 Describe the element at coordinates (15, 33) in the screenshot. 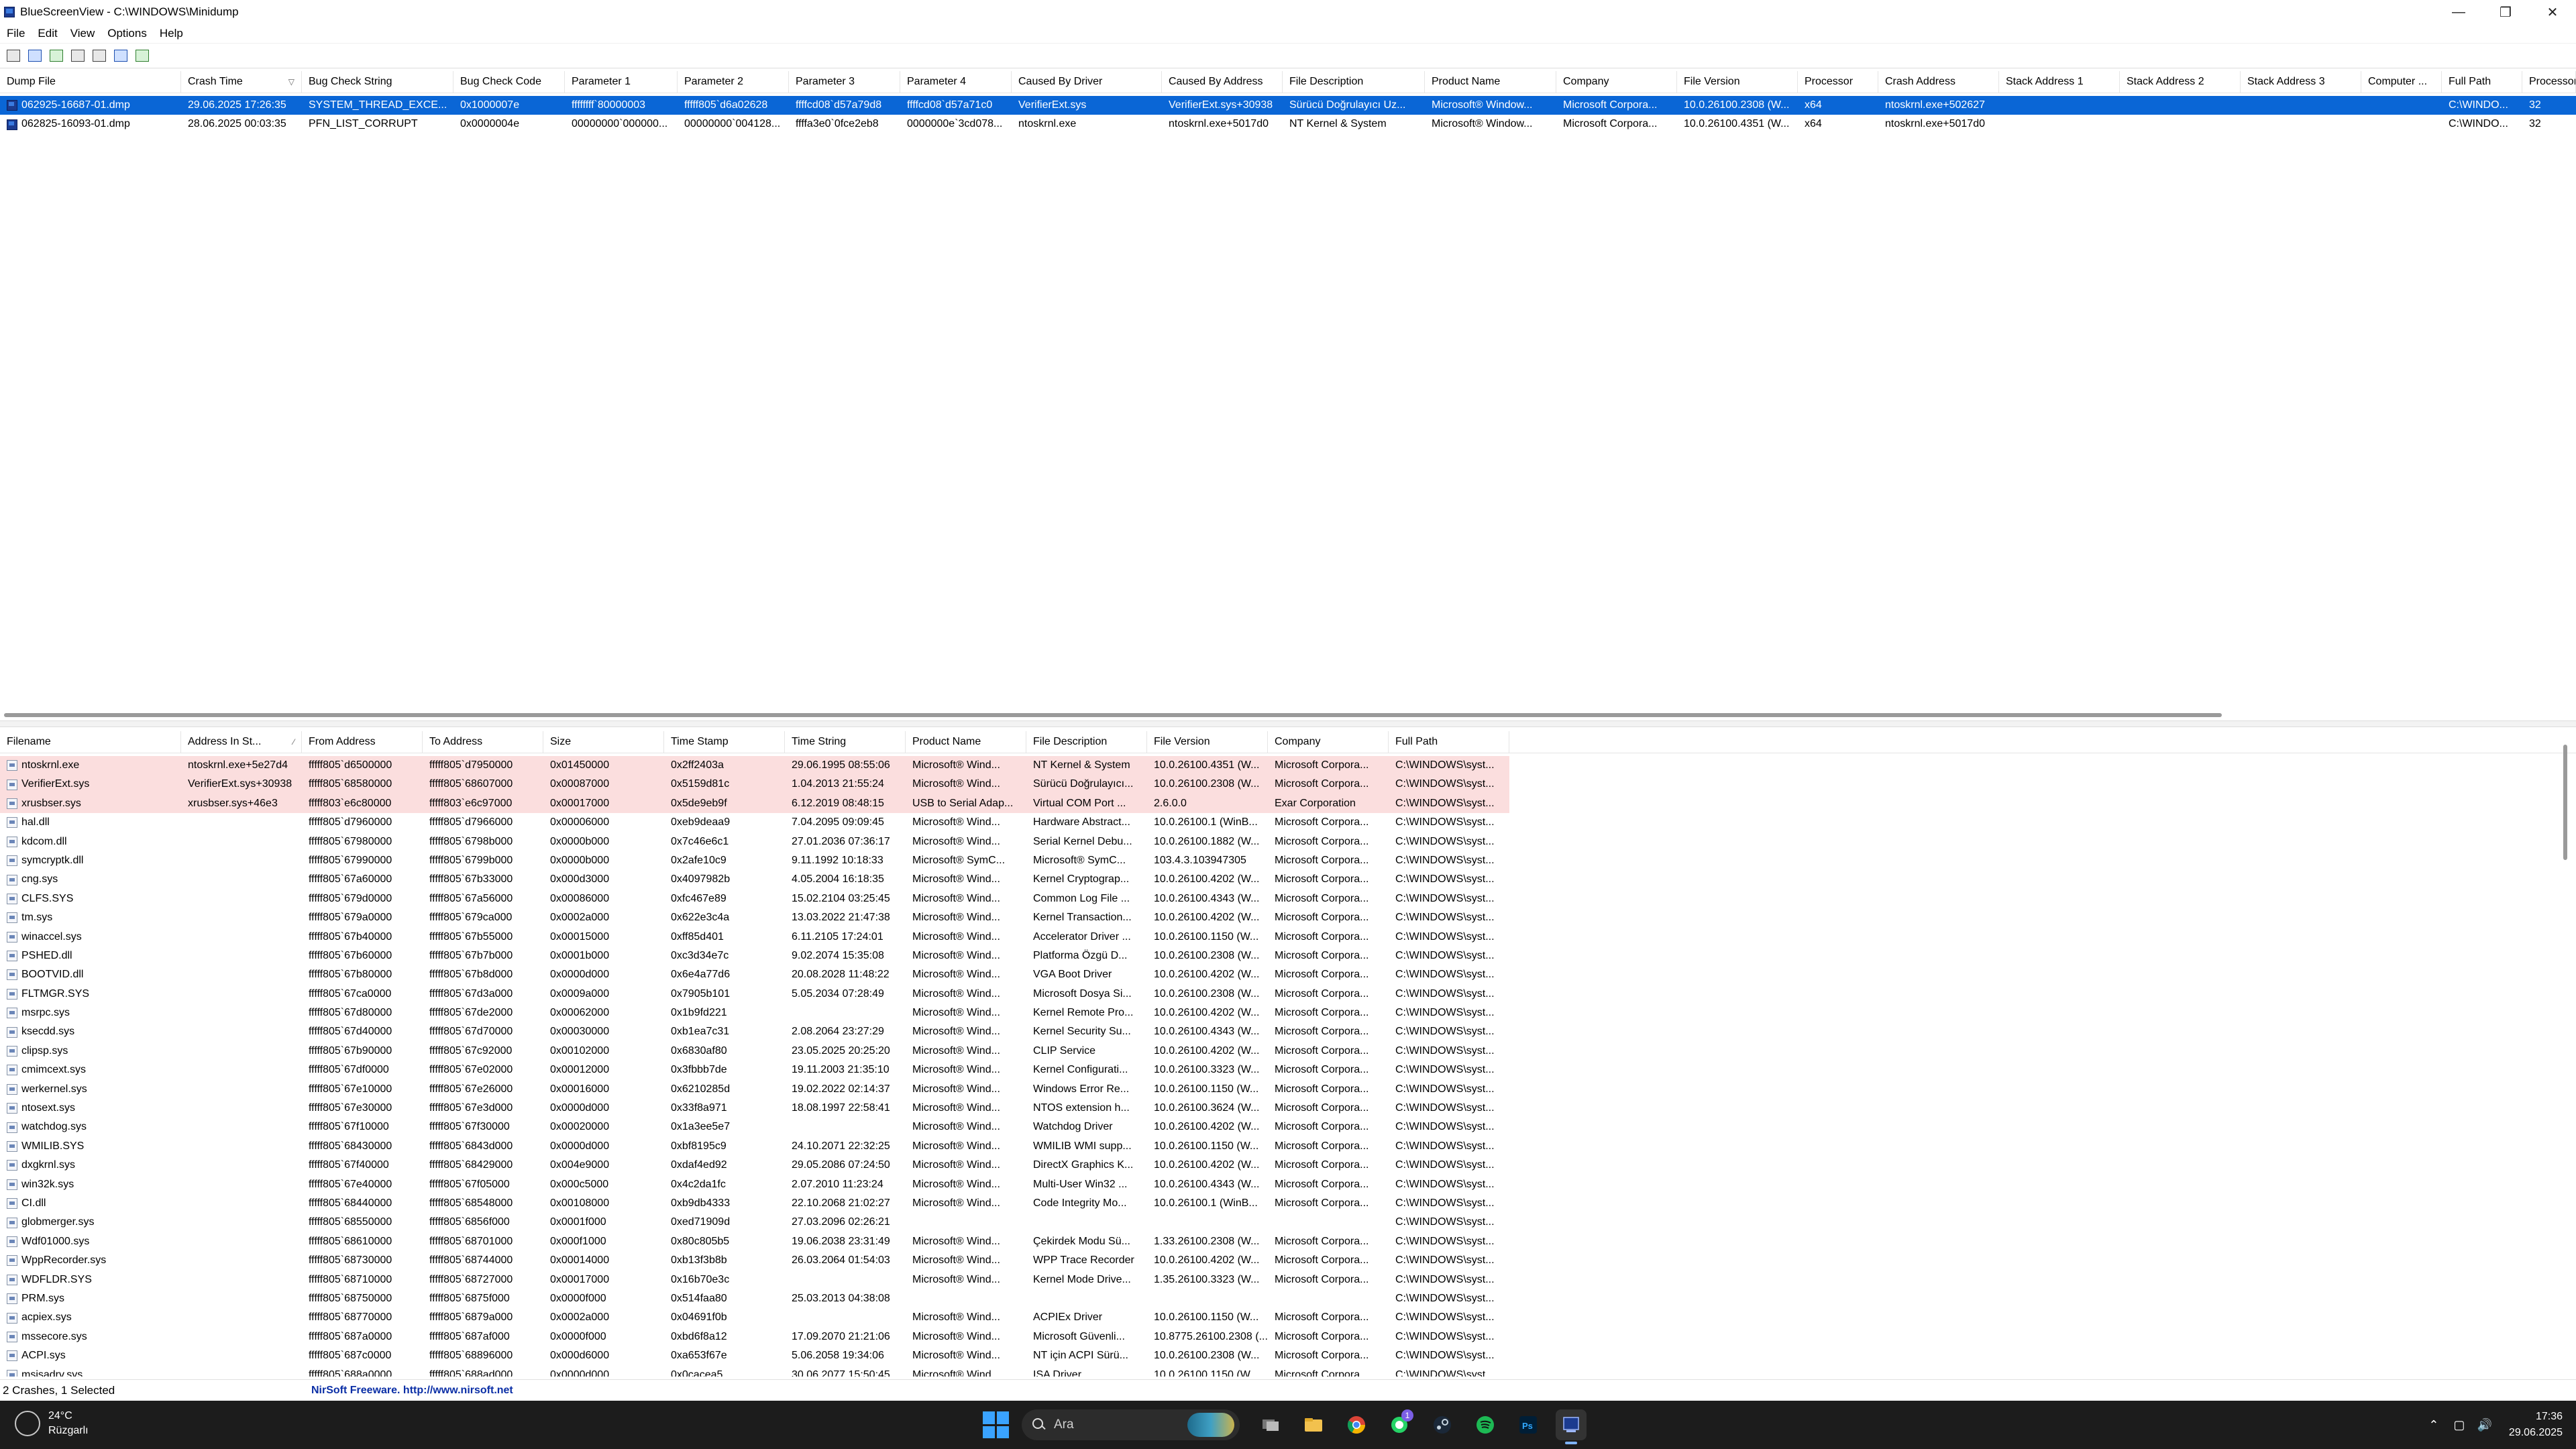

I see `menu-file: File` at that location.